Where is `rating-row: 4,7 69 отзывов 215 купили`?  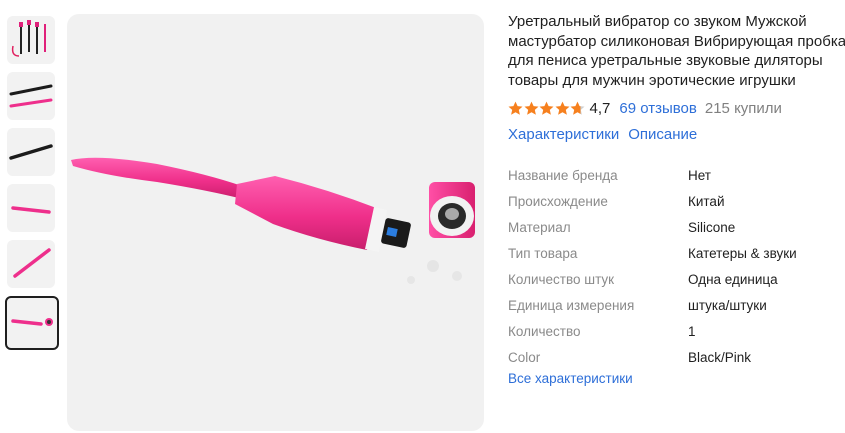
rating-row: 4,7 69 отзывов 215 купили is located at coordinates (676, 108).